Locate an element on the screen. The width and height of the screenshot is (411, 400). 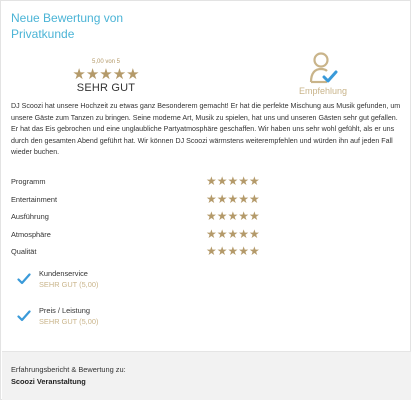
rating-row: Ausführung ★★★★★ is located at coordinates (141, 218).